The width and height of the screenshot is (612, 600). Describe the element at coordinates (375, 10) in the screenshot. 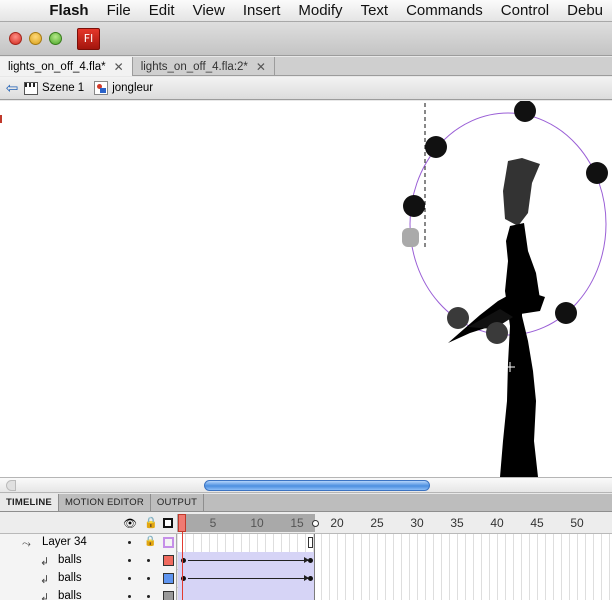

I see `menu-text: Text` at that location.